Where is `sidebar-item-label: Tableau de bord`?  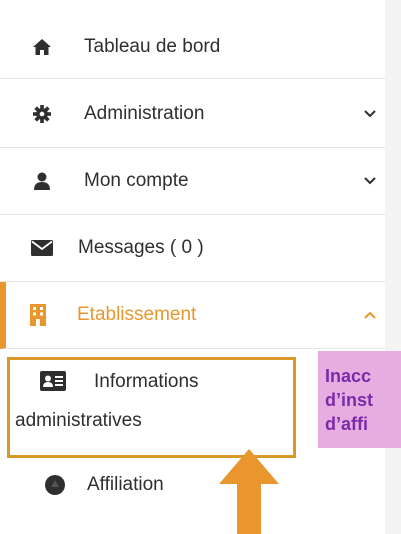
sidebar-item-label: Tableau de bord is located at coordinates (152, 46).